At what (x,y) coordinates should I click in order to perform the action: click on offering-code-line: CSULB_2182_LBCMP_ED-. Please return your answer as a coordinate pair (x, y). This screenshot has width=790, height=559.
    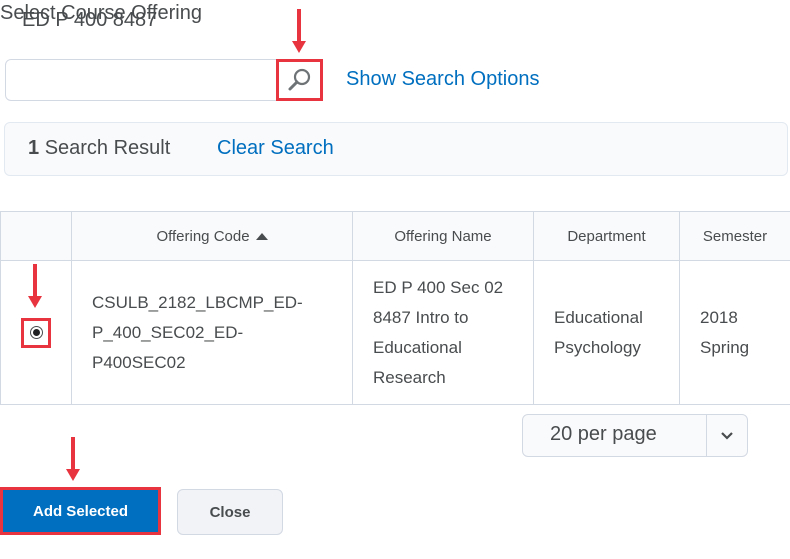
    Looking at the image, I should click on (197, 302).